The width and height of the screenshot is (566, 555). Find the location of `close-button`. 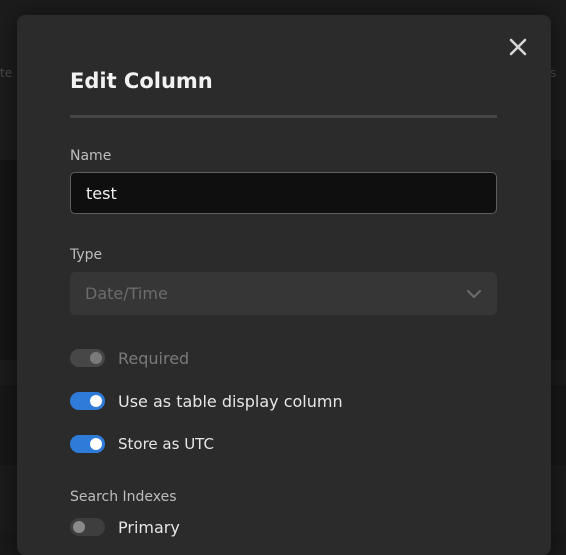

close-button is located at coordinates (518, 47).